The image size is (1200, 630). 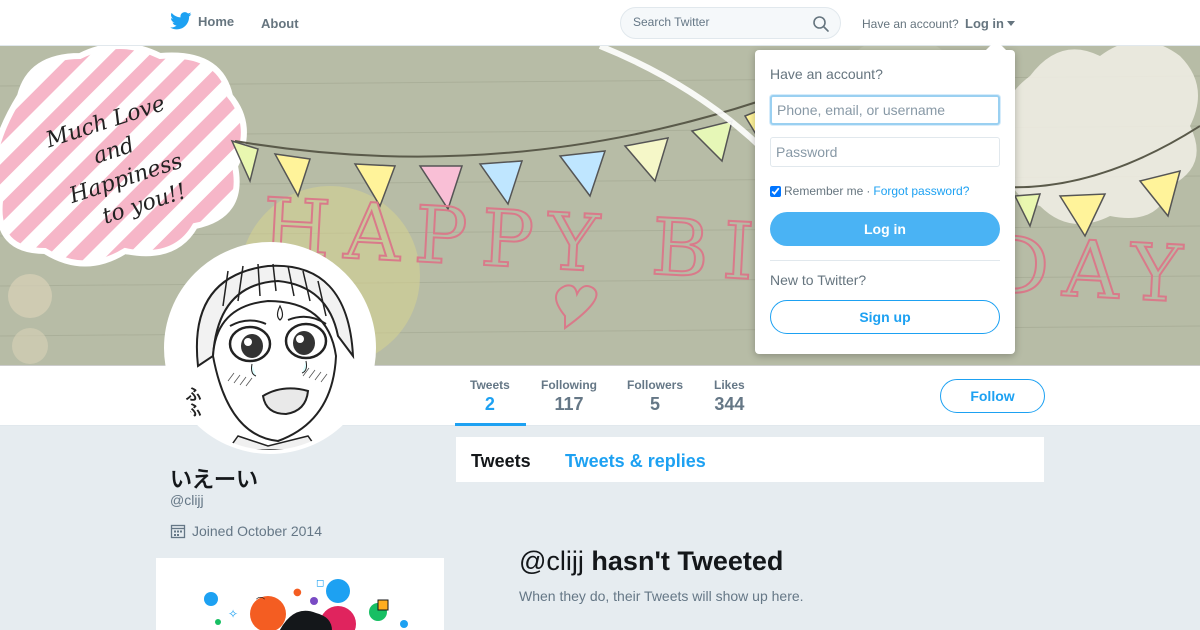 What do you see at coordinates (306, 604) in the screenshot?
I see `media-illustration: ✧ ● ◻ ⌒` at bounding box center [306, 604].